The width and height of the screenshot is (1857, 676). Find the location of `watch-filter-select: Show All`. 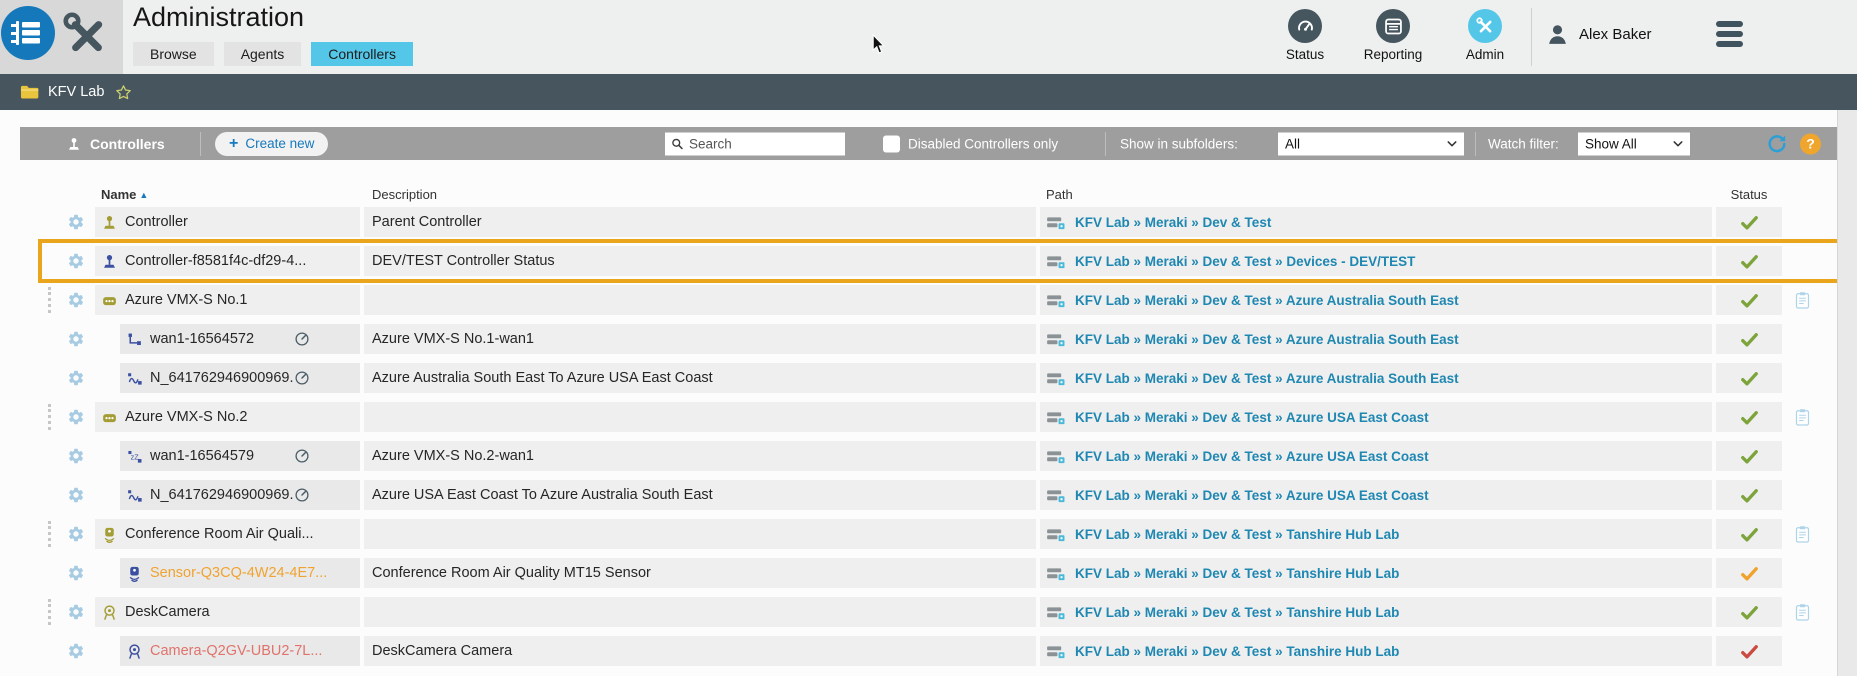

watch-filter-select: Show All is located at coordinates (1634, 143).